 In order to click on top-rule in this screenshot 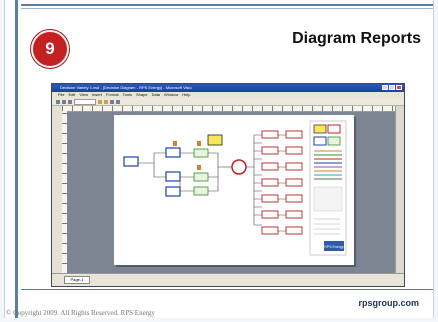, I will do `click(227, 5)`.